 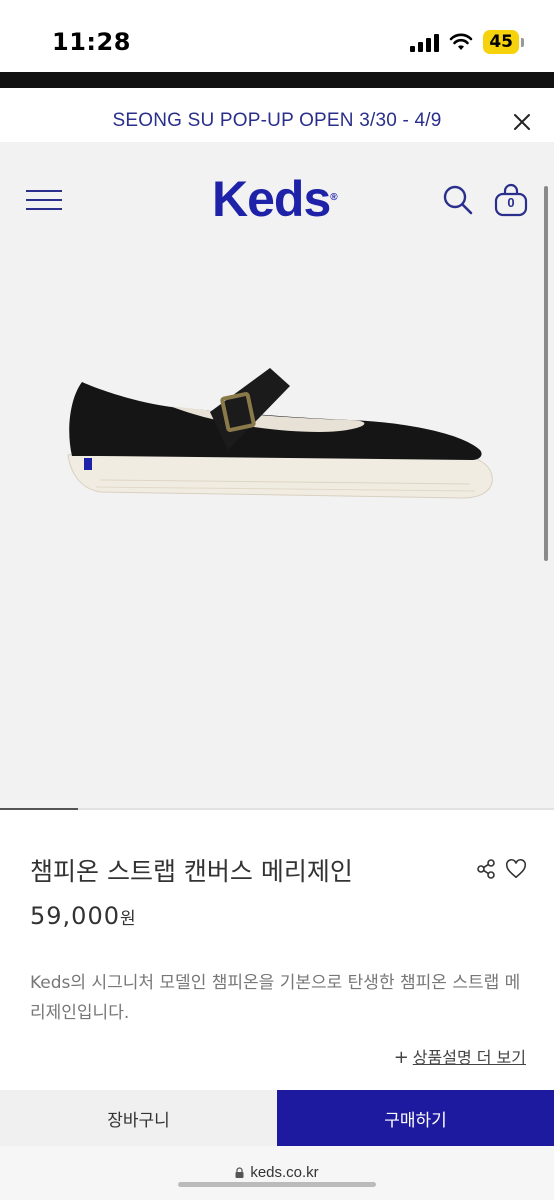 What do you see at coordinates (460, 1056) in the screenshot?
I see `more-description-link: + 상품설명 더 보기` at bounding box center [460, 1056].